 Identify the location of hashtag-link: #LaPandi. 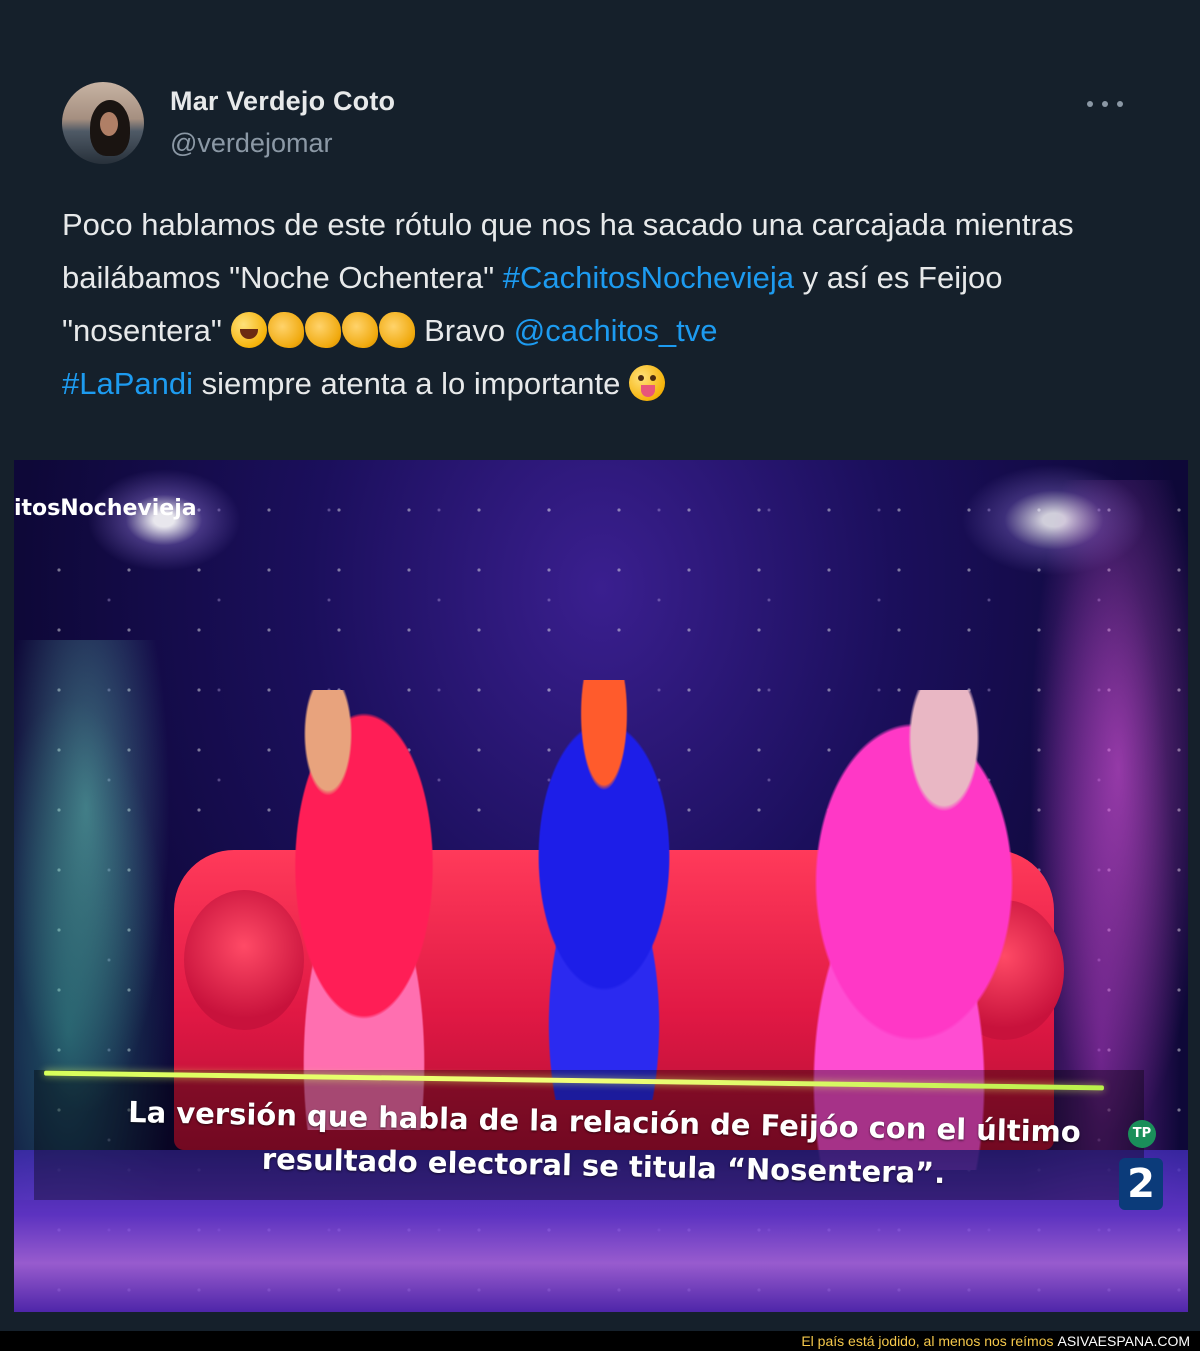
(127, 383).